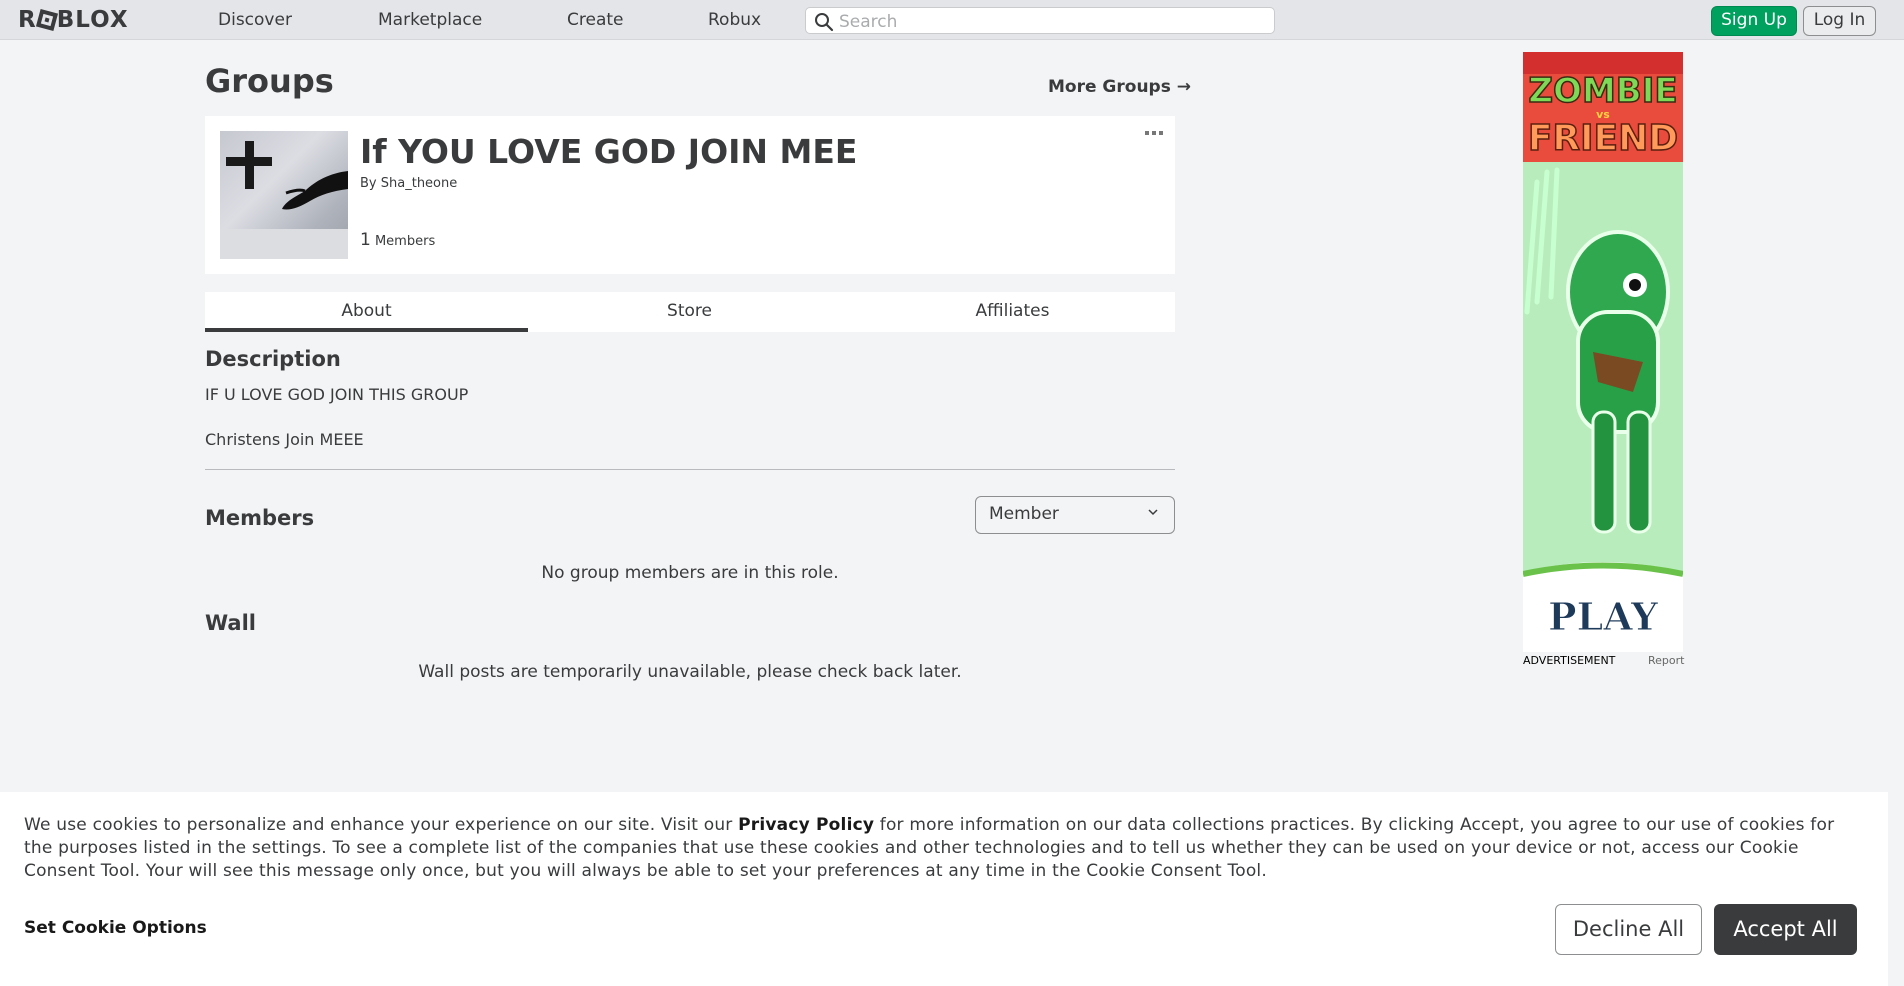  Describe the element at coordinates (1024, 514) in the screenshot. I see `role-select-value: Member` at that location.